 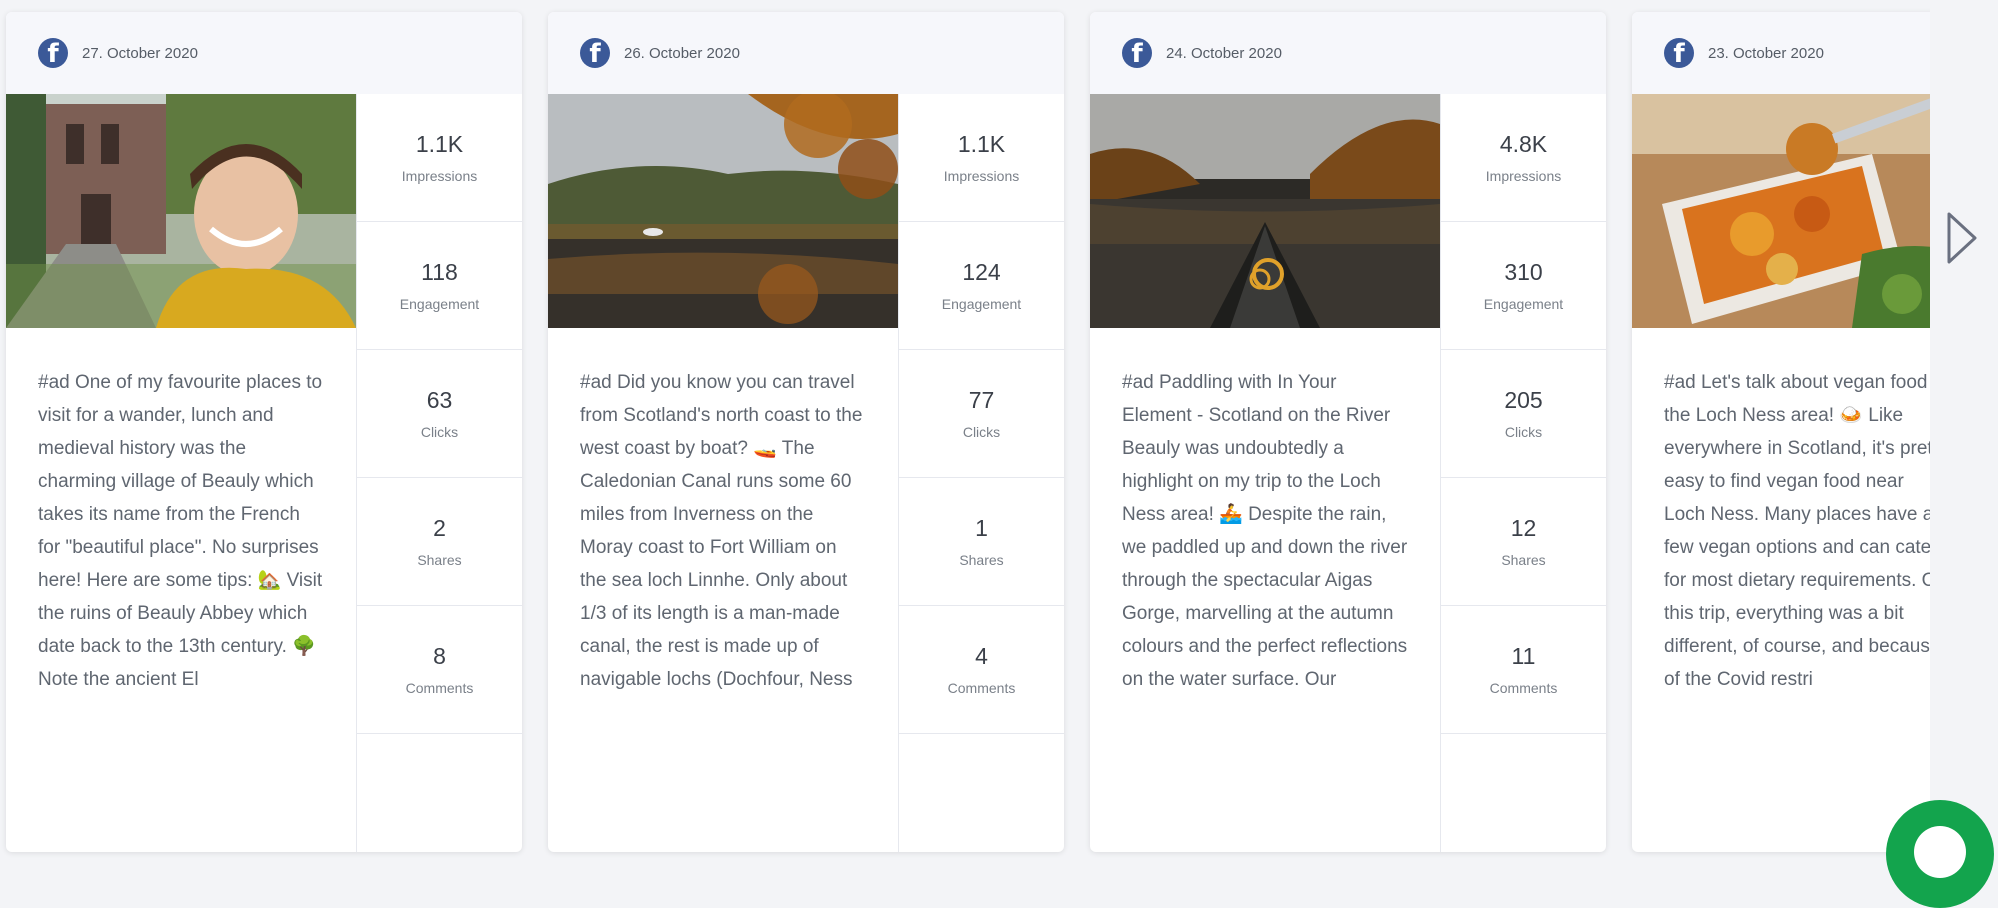 I want to click on post-date: 27. October 2020, so click(x=140, y=53).